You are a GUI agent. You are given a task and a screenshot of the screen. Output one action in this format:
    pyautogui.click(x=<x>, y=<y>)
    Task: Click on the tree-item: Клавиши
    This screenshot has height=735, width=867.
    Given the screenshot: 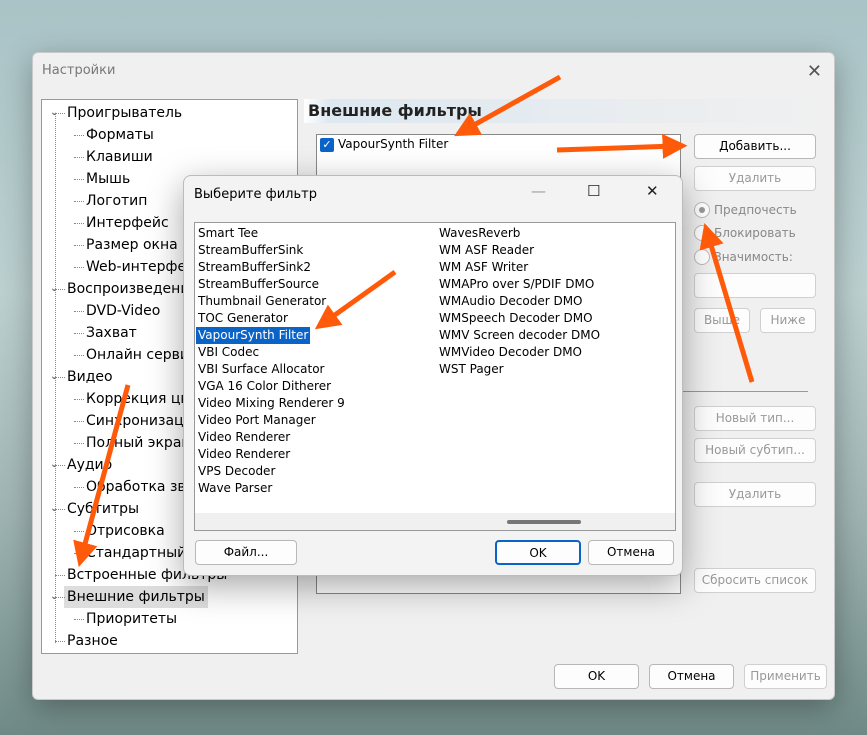 What is the action you would take?
    pyautogui.click(x=119, y=157)
    